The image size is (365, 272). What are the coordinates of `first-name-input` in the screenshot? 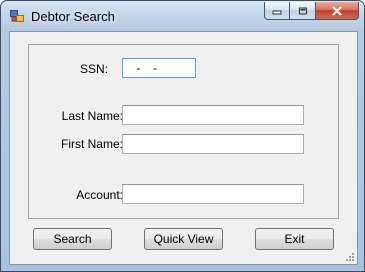 It's located at (213, 144).